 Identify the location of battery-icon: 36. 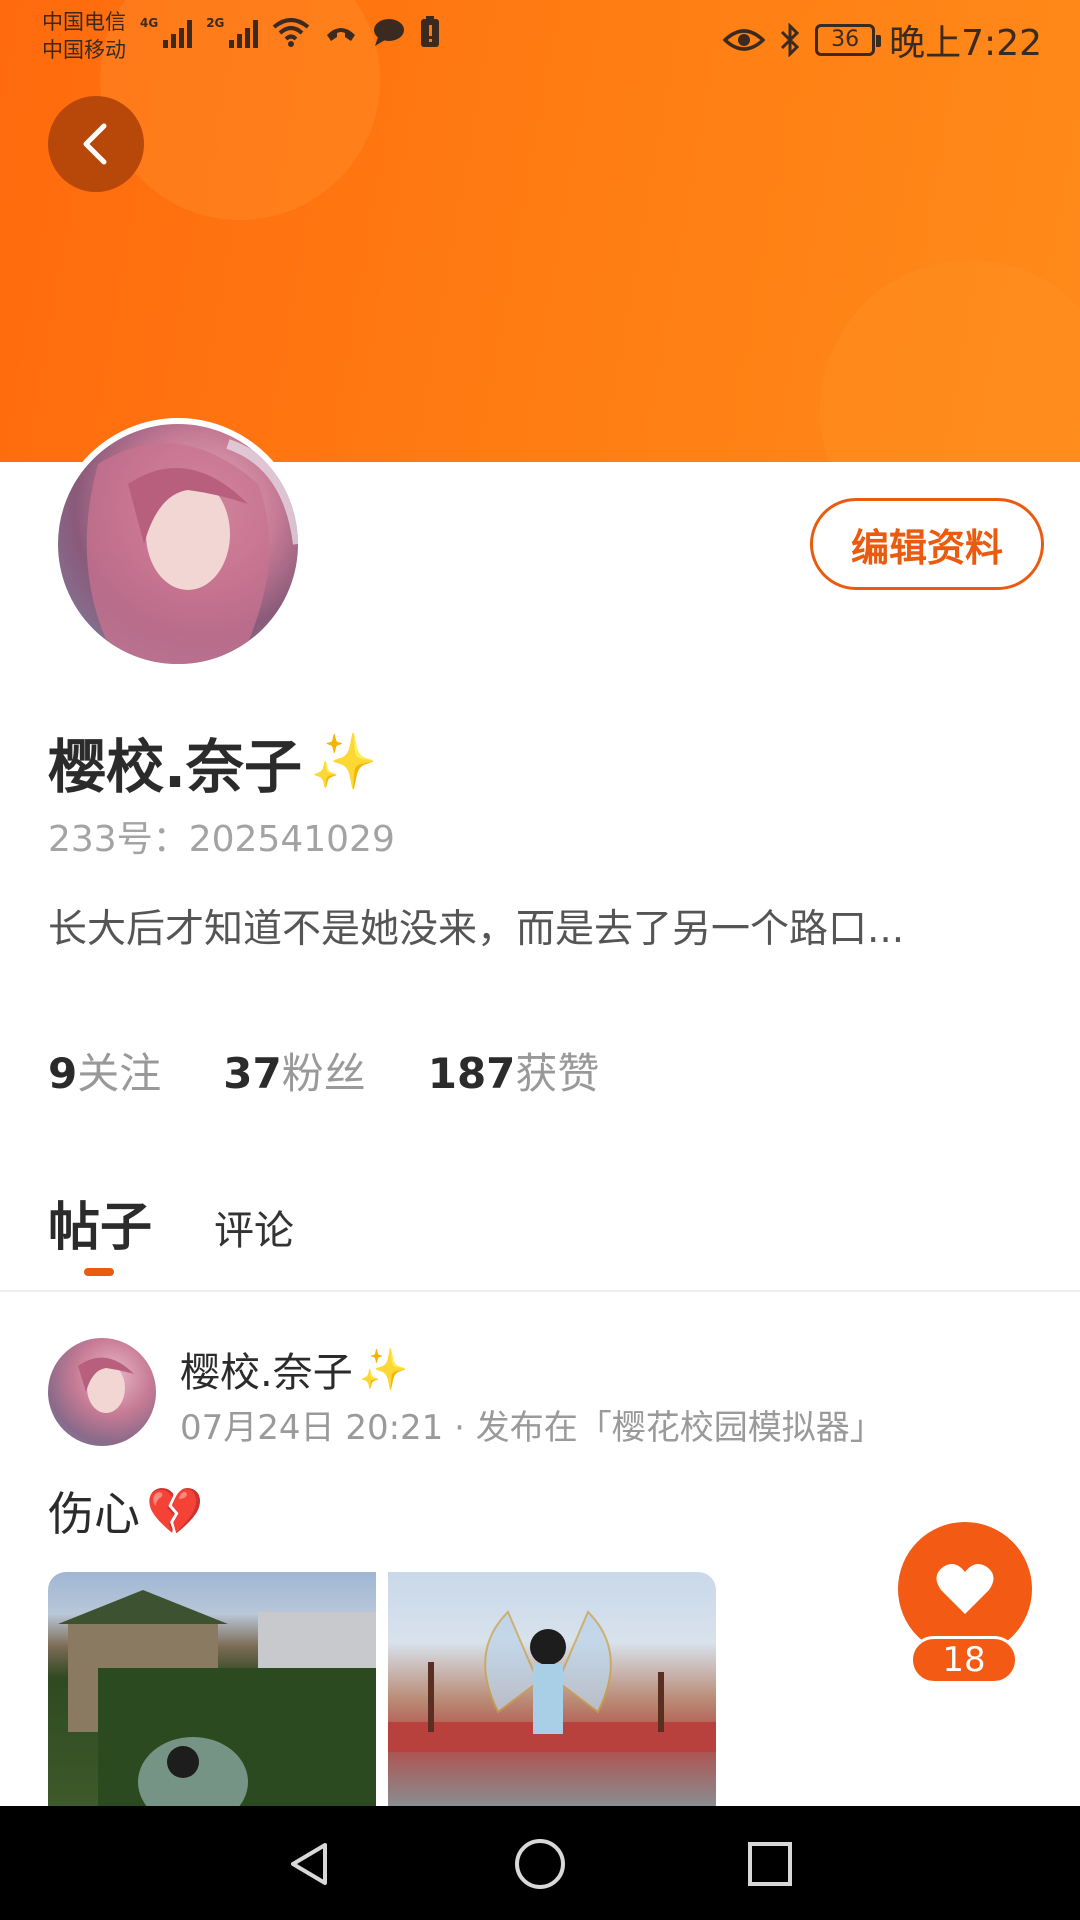
(848, 40).